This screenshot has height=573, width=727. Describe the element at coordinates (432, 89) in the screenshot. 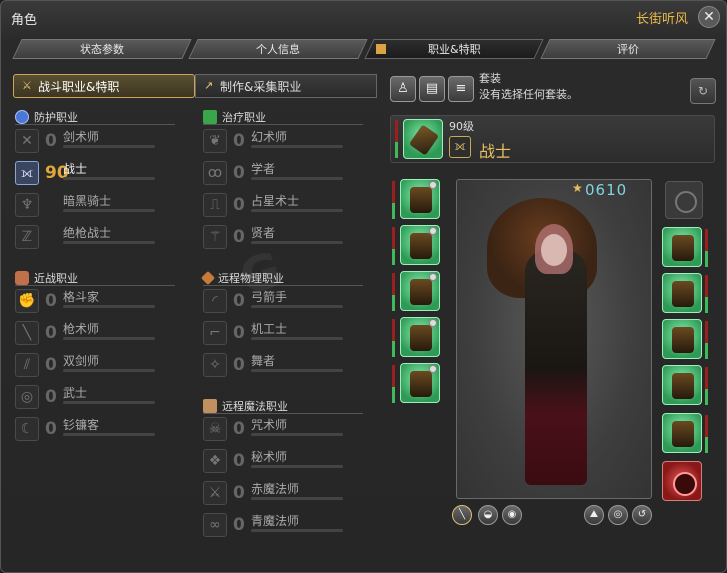

I see `cards-icon: ▤` at that location.